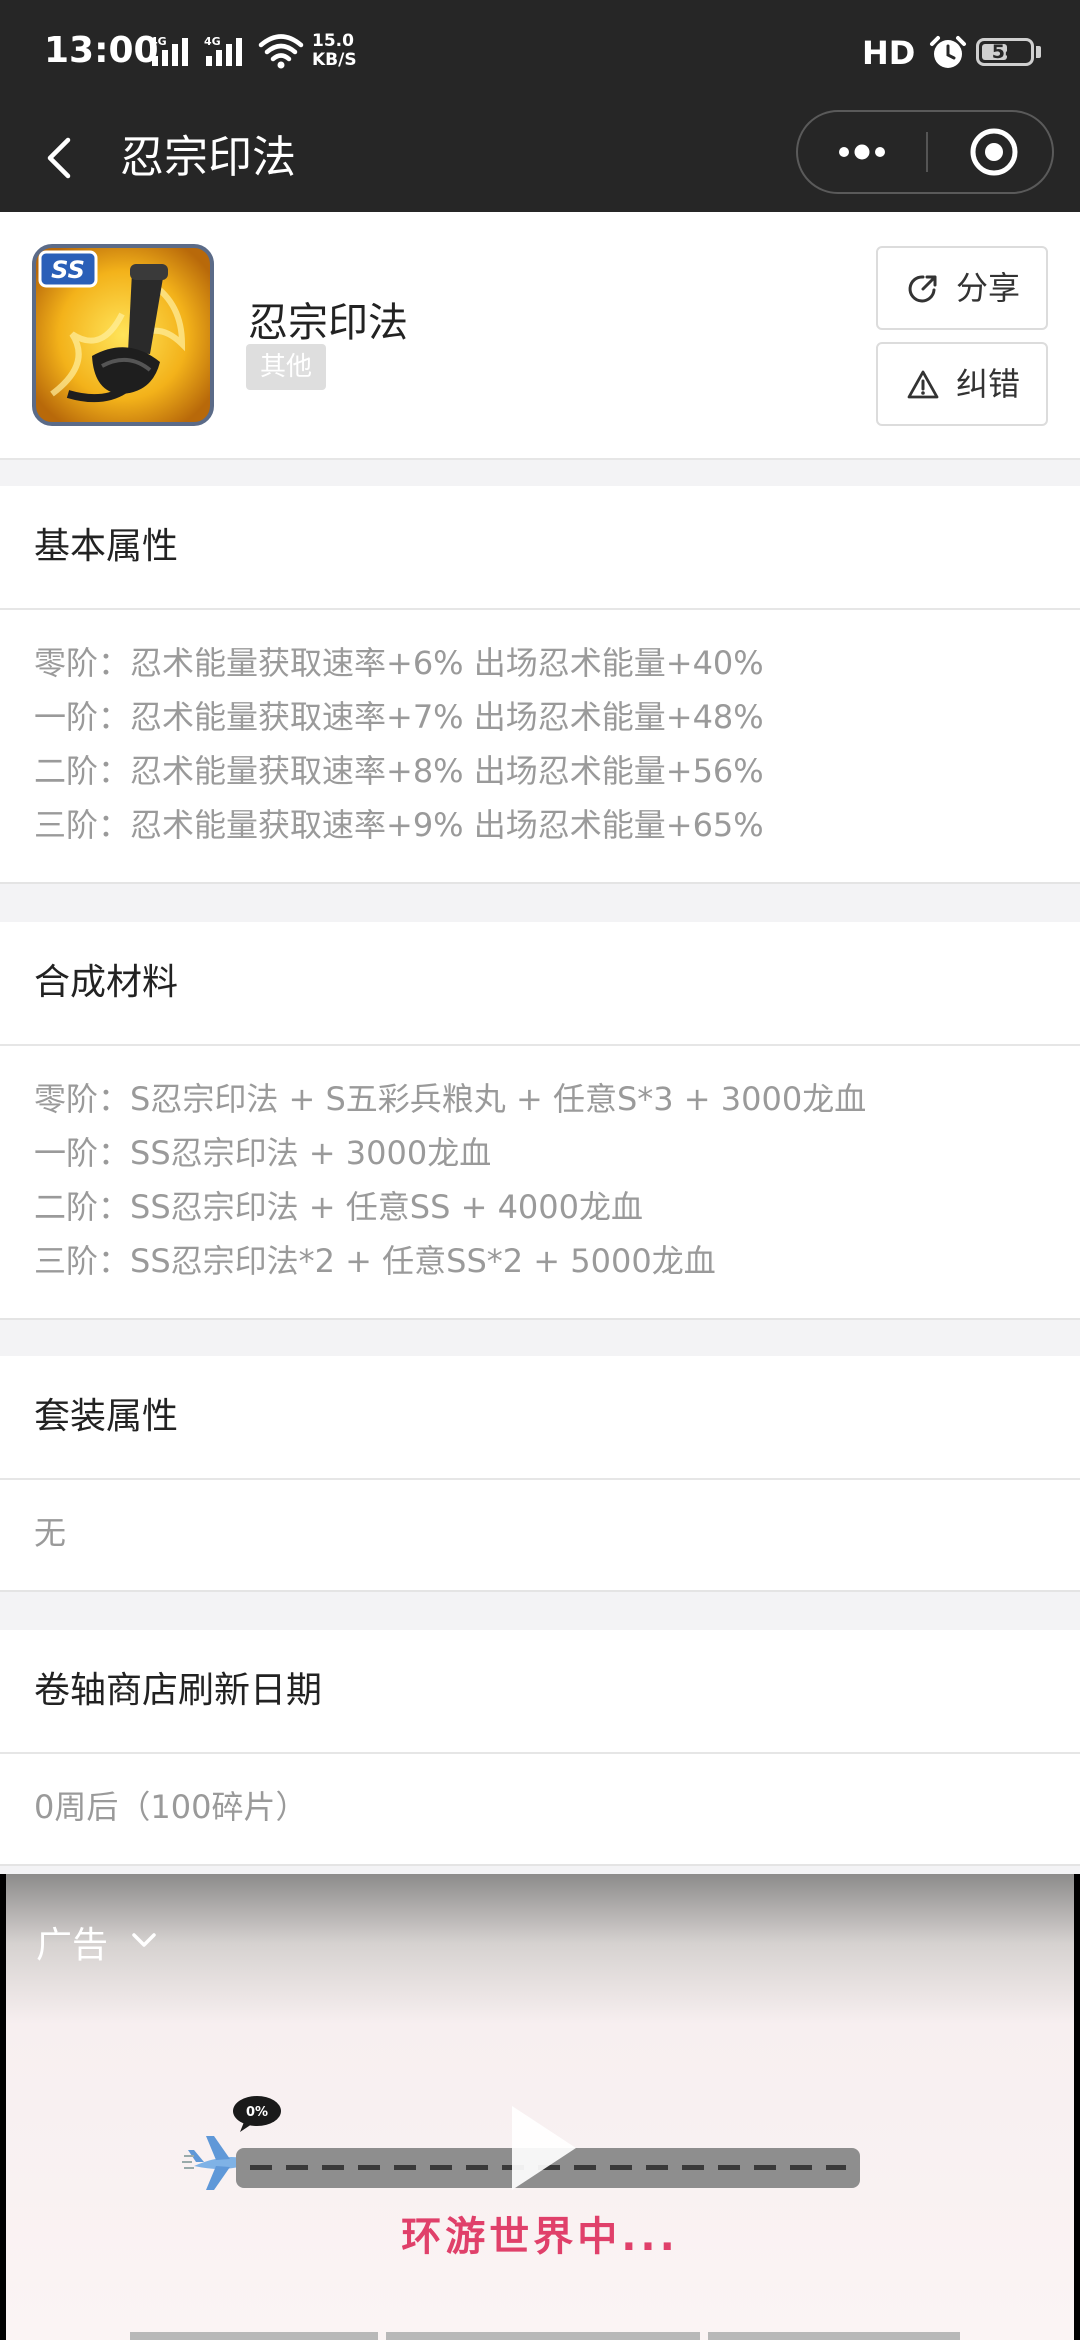 The image size is (1080, 2340). Describe the element at coordinates (286, 367) in the screenshot. I see `item-category-tag: 其他` at that location.